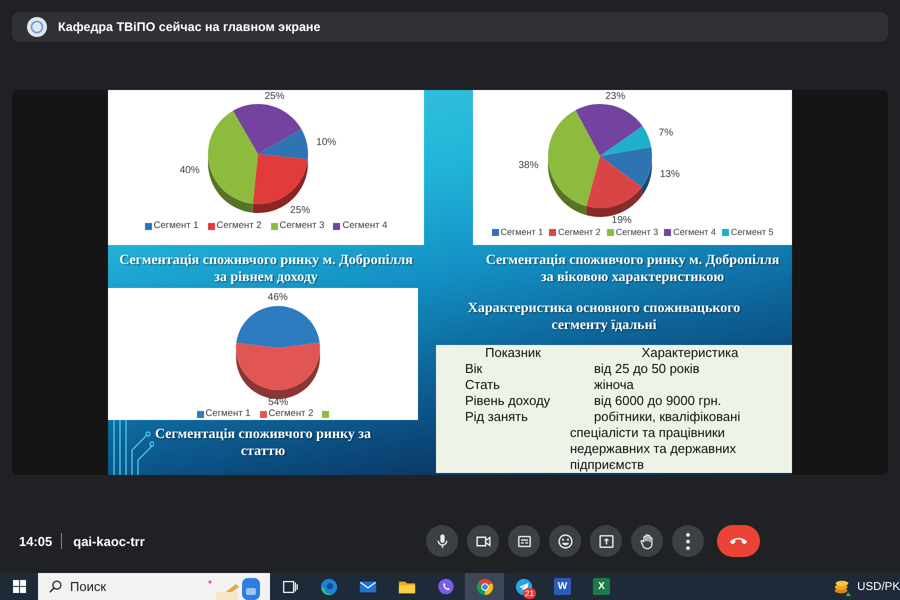 This screenshot has height=600, width=900. I want to click on data-label: 10%, so click(326, 142).